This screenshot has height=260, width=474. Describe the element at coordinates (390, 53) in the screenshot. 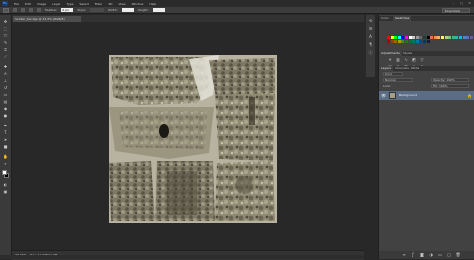

I see `tab-adjustments: Adjustments` at that location.